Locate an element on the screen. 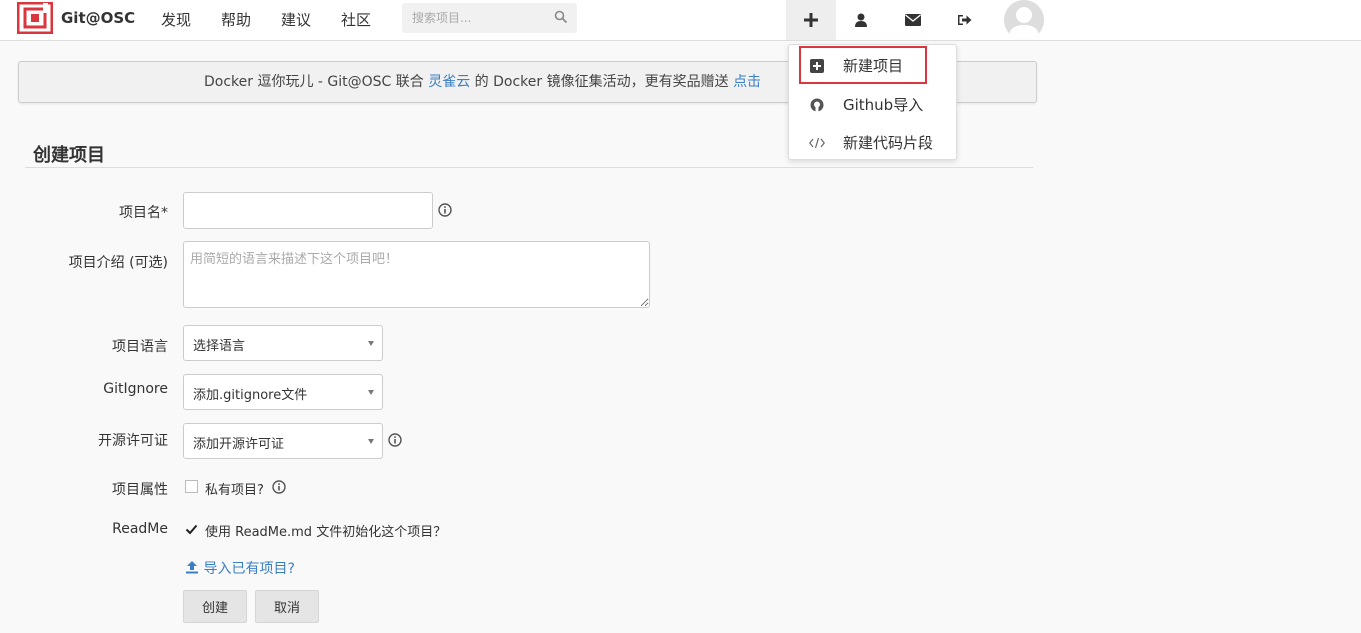 Image resolution: width=1361 pixels, height=633 pixels. upload-icon is located at coordinates (192, 567).